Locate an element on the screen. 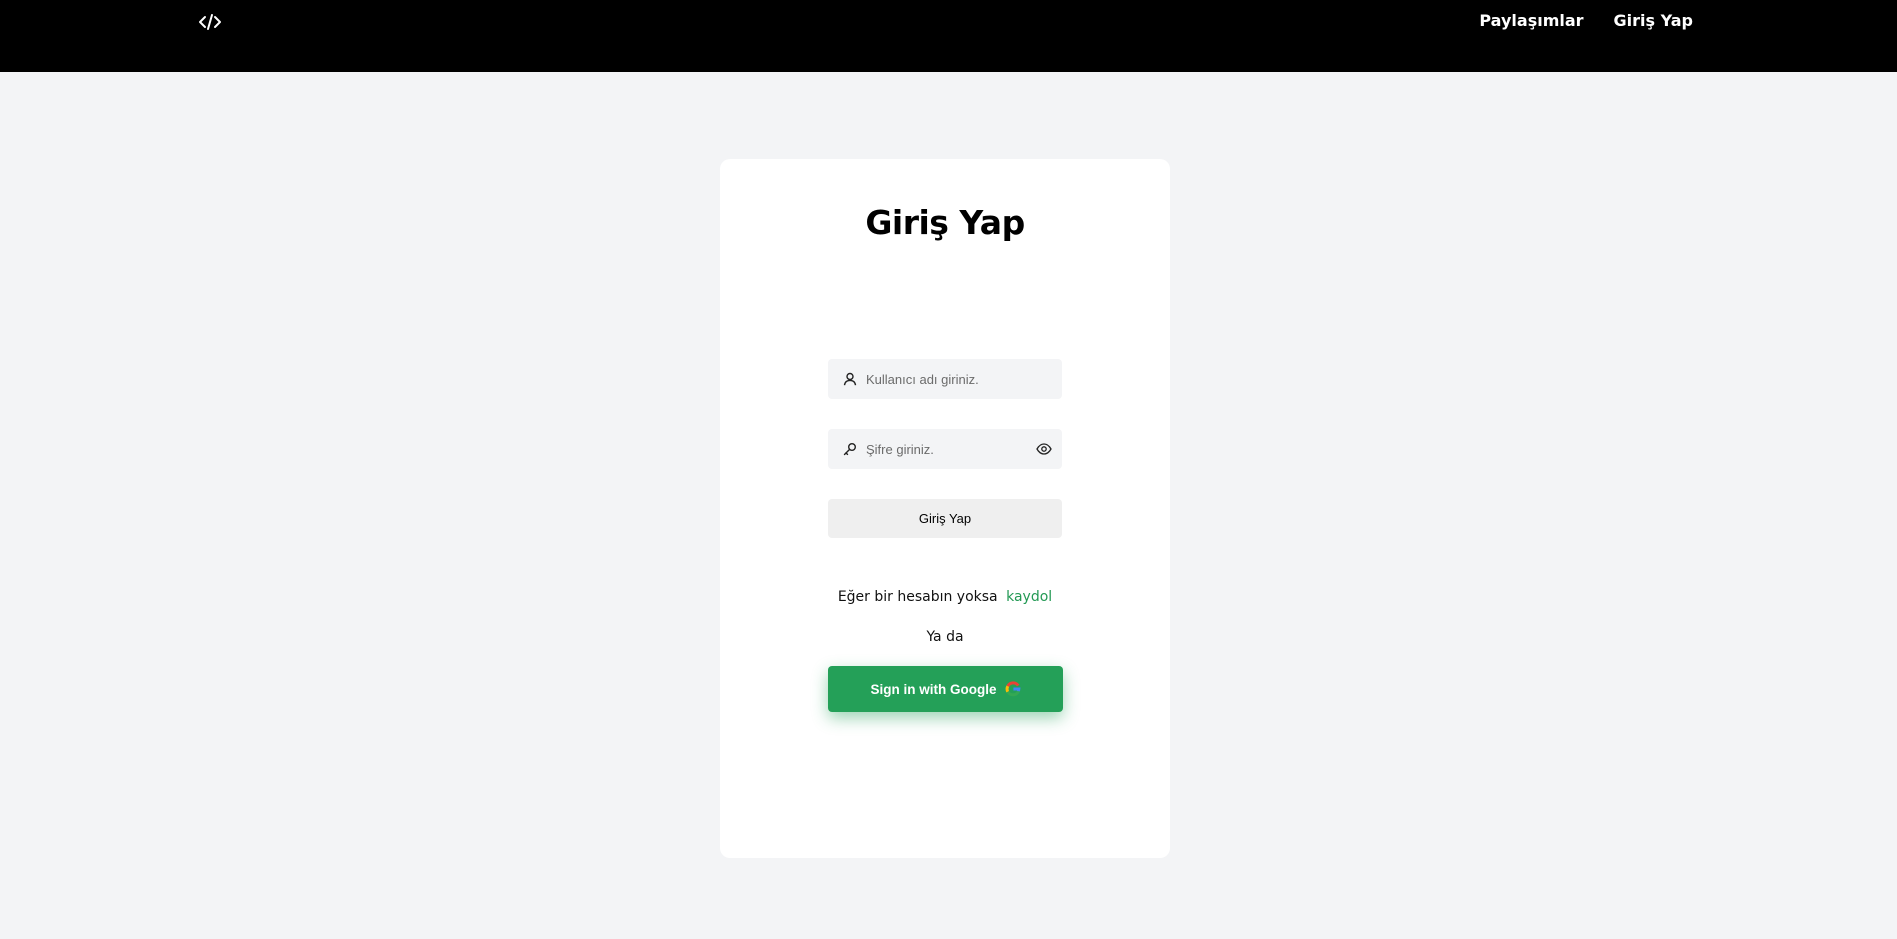 This screenshot has height=939, width=1897. eye-icon is located at coordinates (1044, 449).